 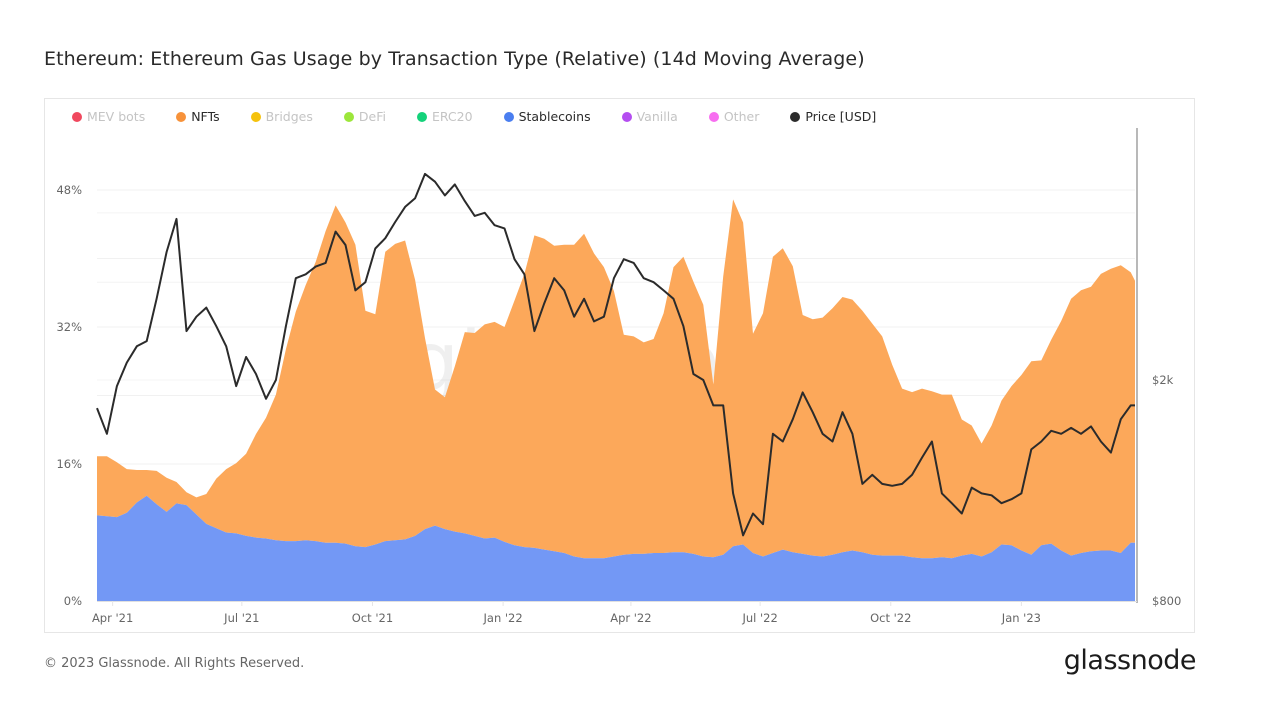 What do you see at coordinates (1166, 601) in the screenshot?
I see `y-right-tick-label: $800` at bounding box center [1166, 601].